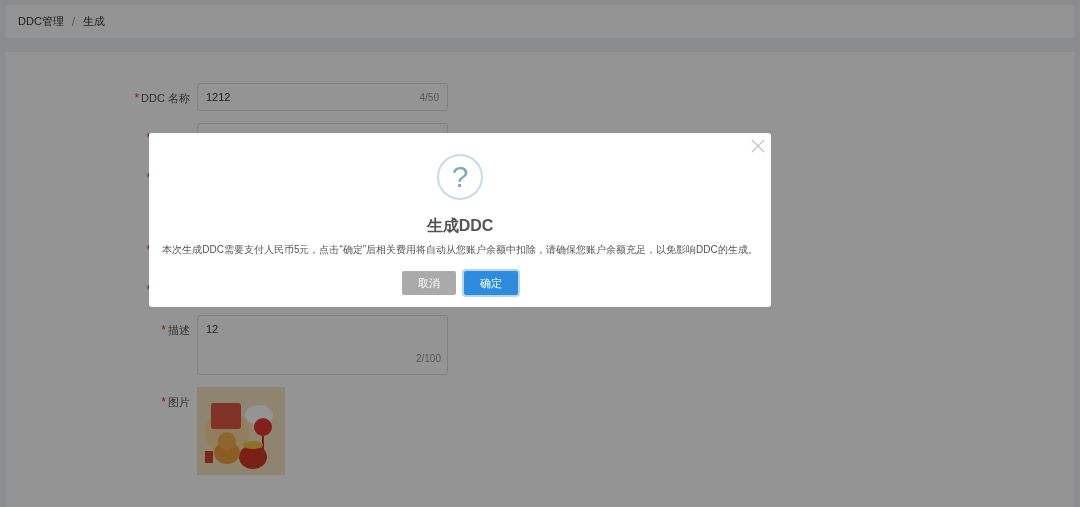 This screenshot has width=1080, height=507. Describe the element at coordinates (322, 97) in the screenshot. I see `text-input: 1212 4/50` at that location.